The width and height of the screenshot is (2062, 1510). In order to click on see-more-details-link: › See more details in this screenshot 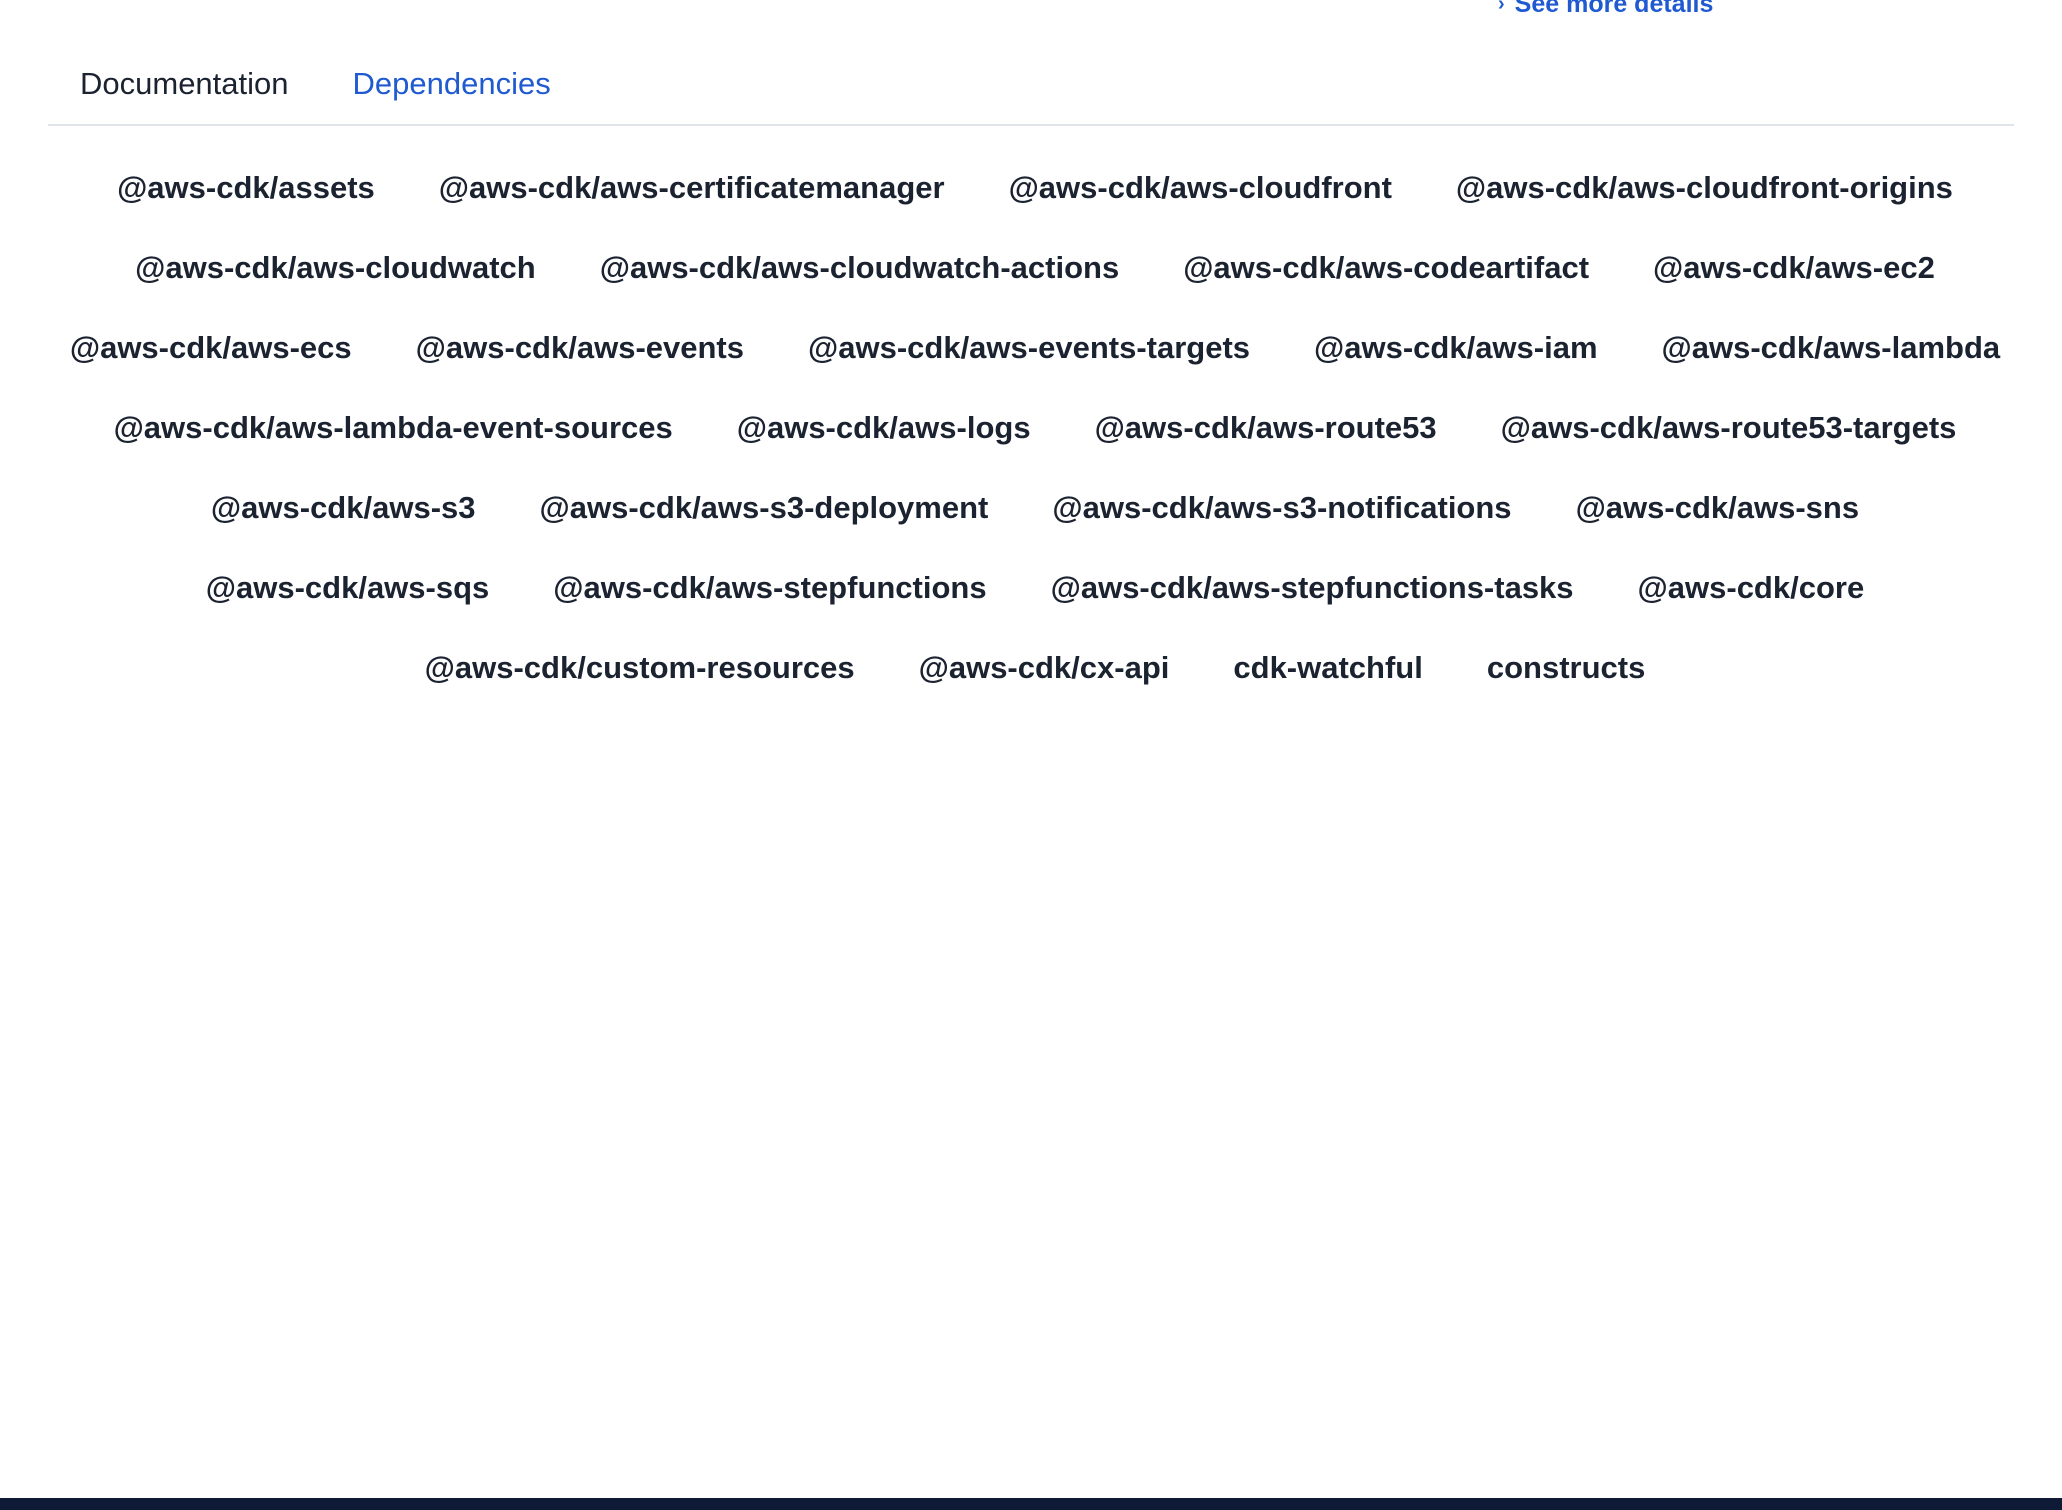, I will do `click(1605, 9)`.